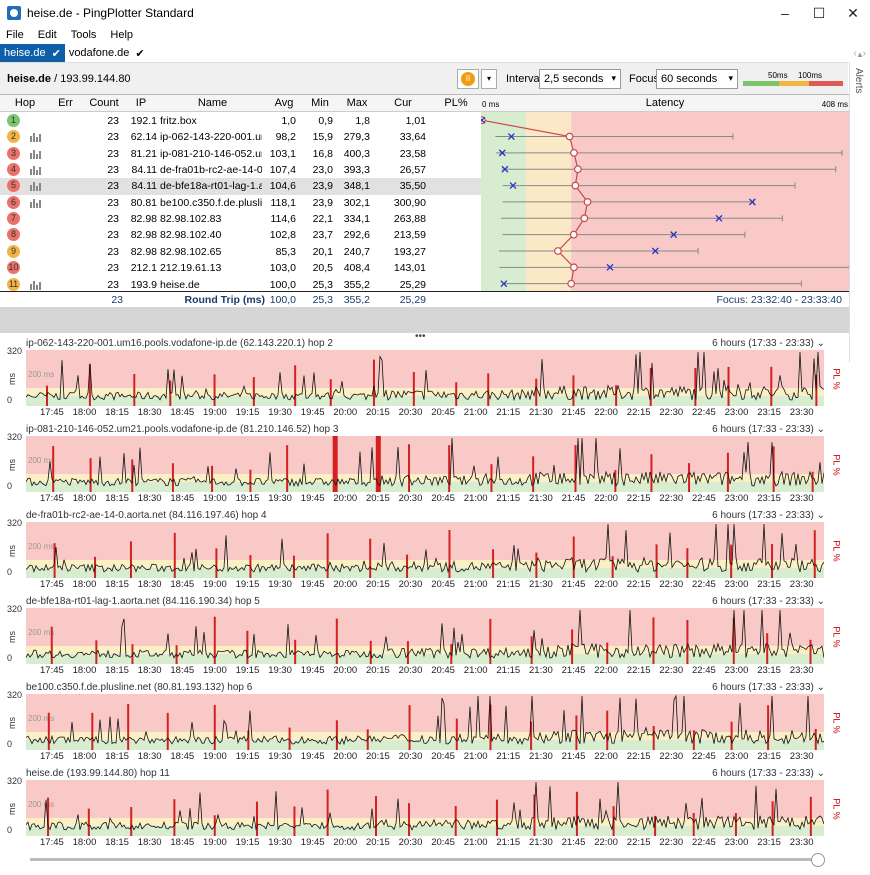 Image resolution: width=870 pixels, height=875 pixels. Describe the element at coordinates (212, 103) in the screenshot. I see `col-name: Name` at that location.